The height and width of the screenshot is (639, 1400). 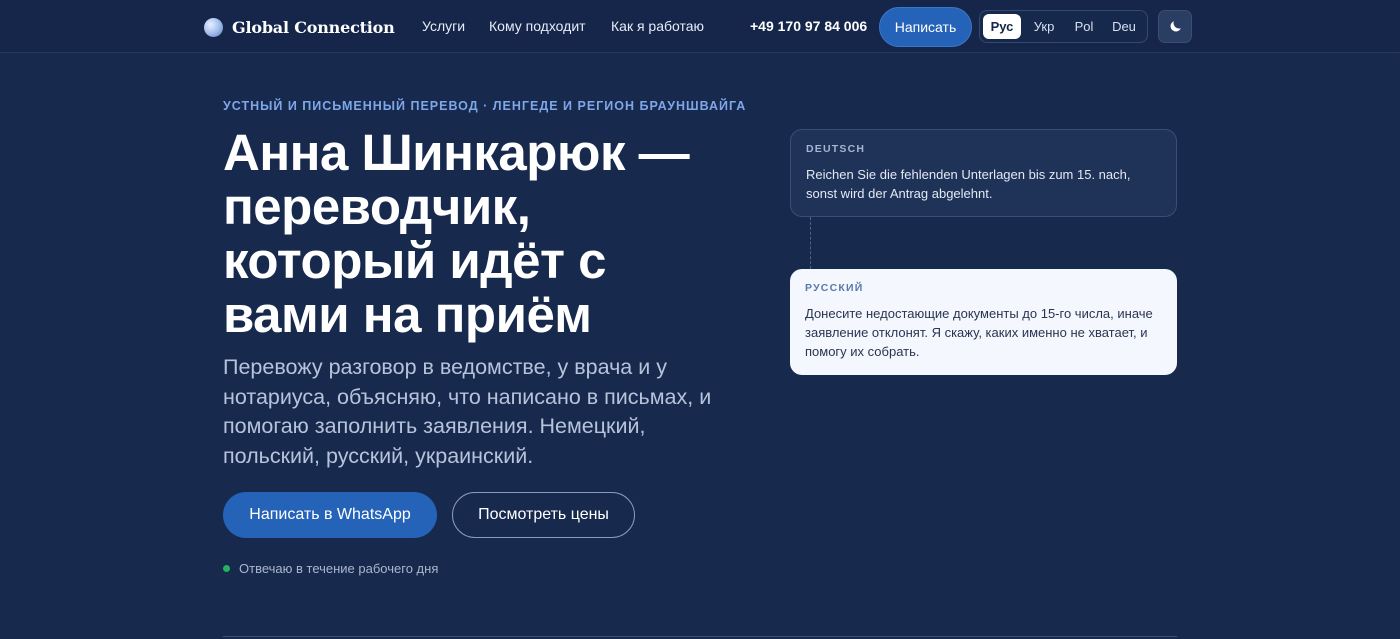 I want to click on nav-link-services: Услуги, so click(x=443, y=26).